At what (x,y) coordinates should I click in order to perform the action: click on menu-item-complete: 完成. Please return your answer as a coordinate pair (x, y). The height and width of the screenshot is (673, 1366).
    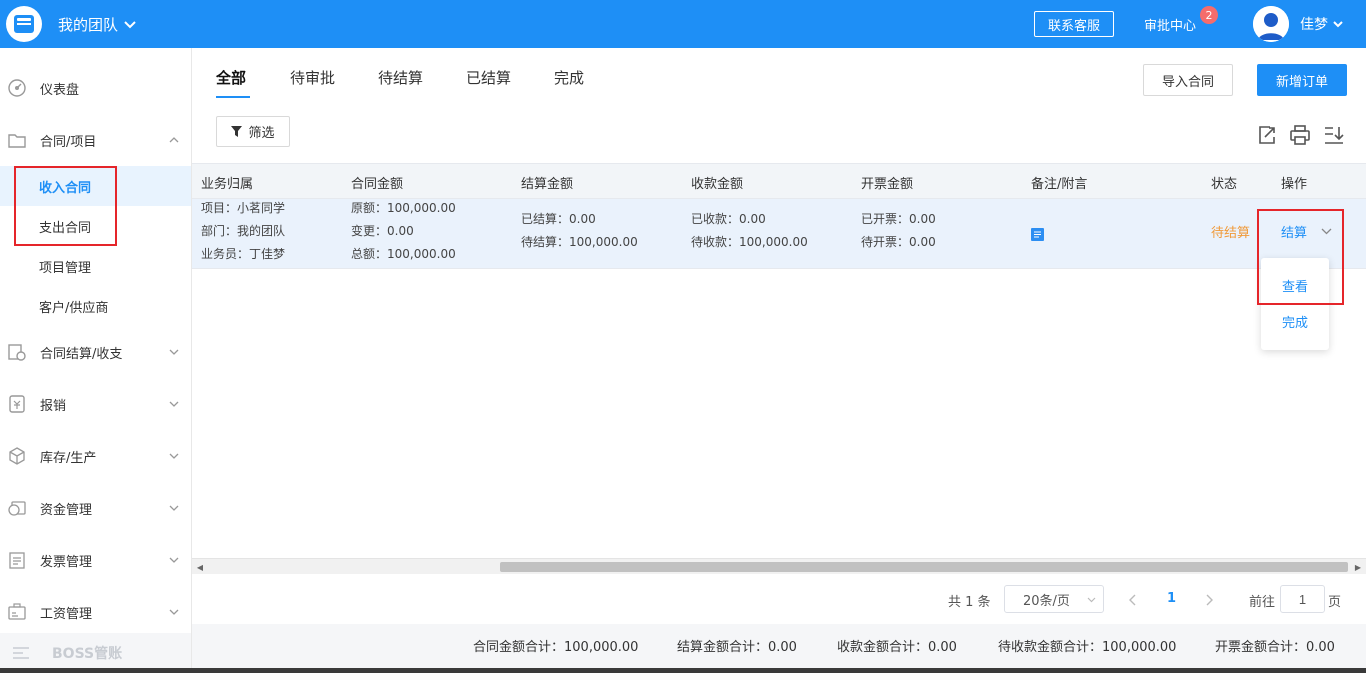
    Looking at the image, I should click on (1295, 321).